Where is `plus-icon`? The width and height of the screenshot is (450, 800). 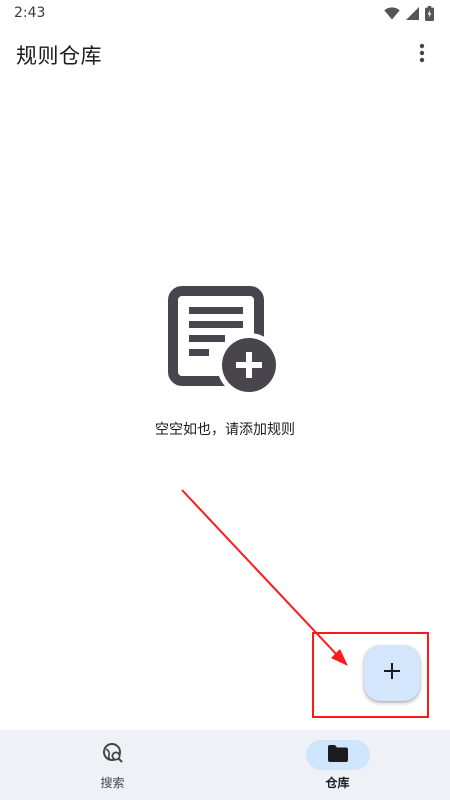
plus-icon is located at coordinates (392, 673).